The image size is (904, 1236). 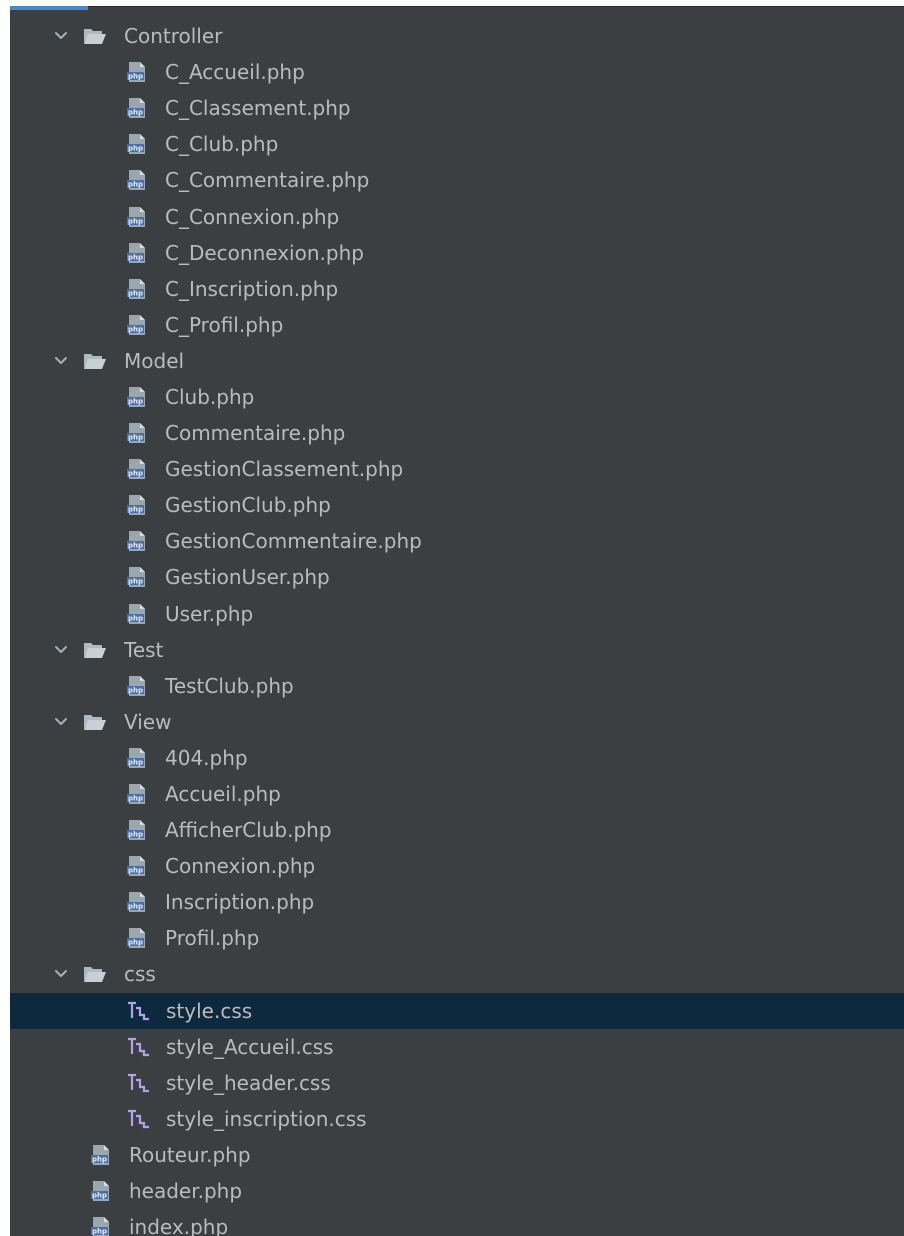 What do you see at coordinates (457, 722) in the screenshot?
I see `tree-folder-view: View` at bounding box center [457, 722].